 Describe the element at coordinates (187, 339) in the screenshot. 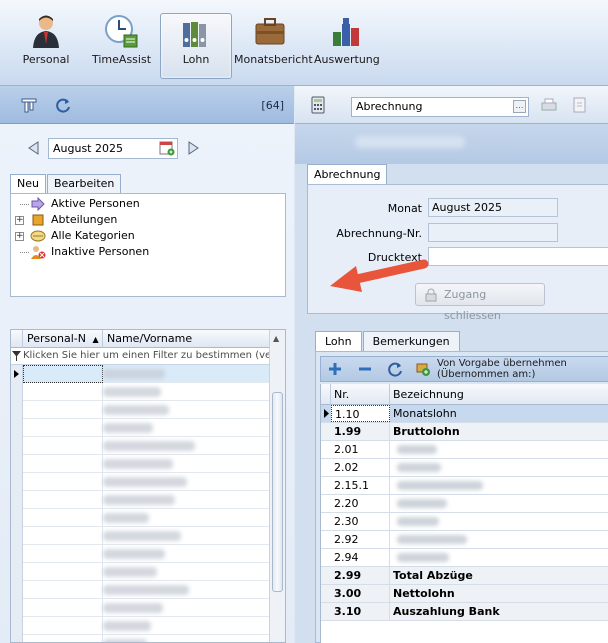

I see `column-header-name: Name/Vorname` at that location.